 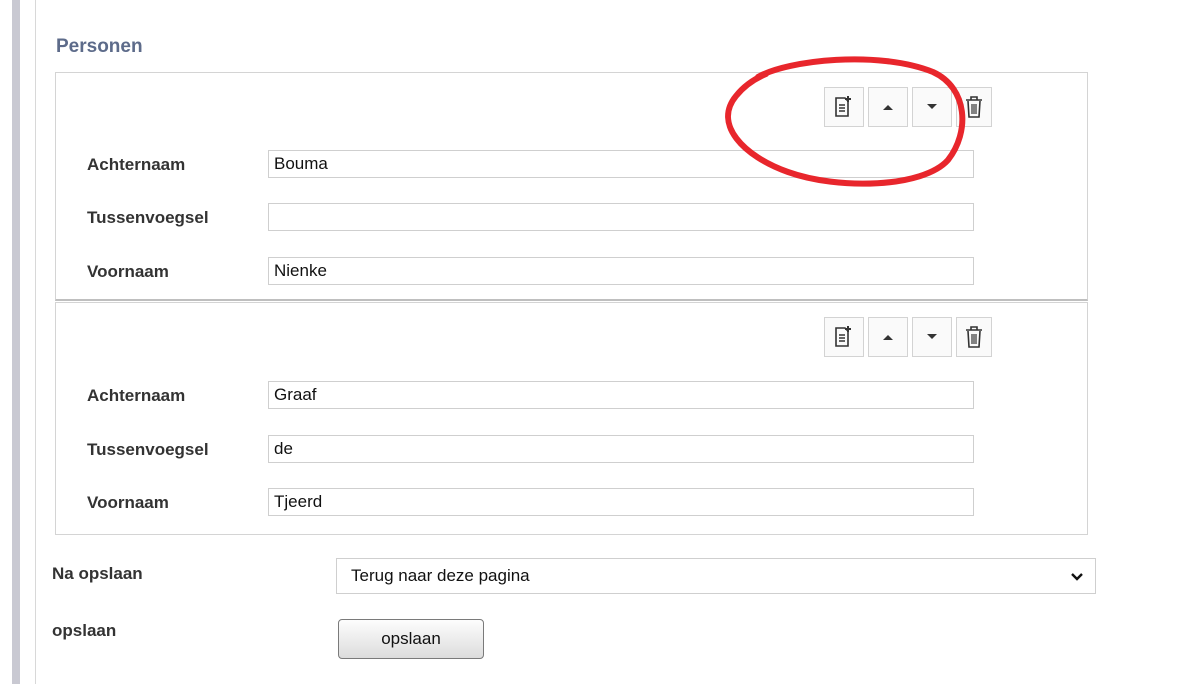 I want to click on chevron-down-icon, so click(x=1077, y=577).